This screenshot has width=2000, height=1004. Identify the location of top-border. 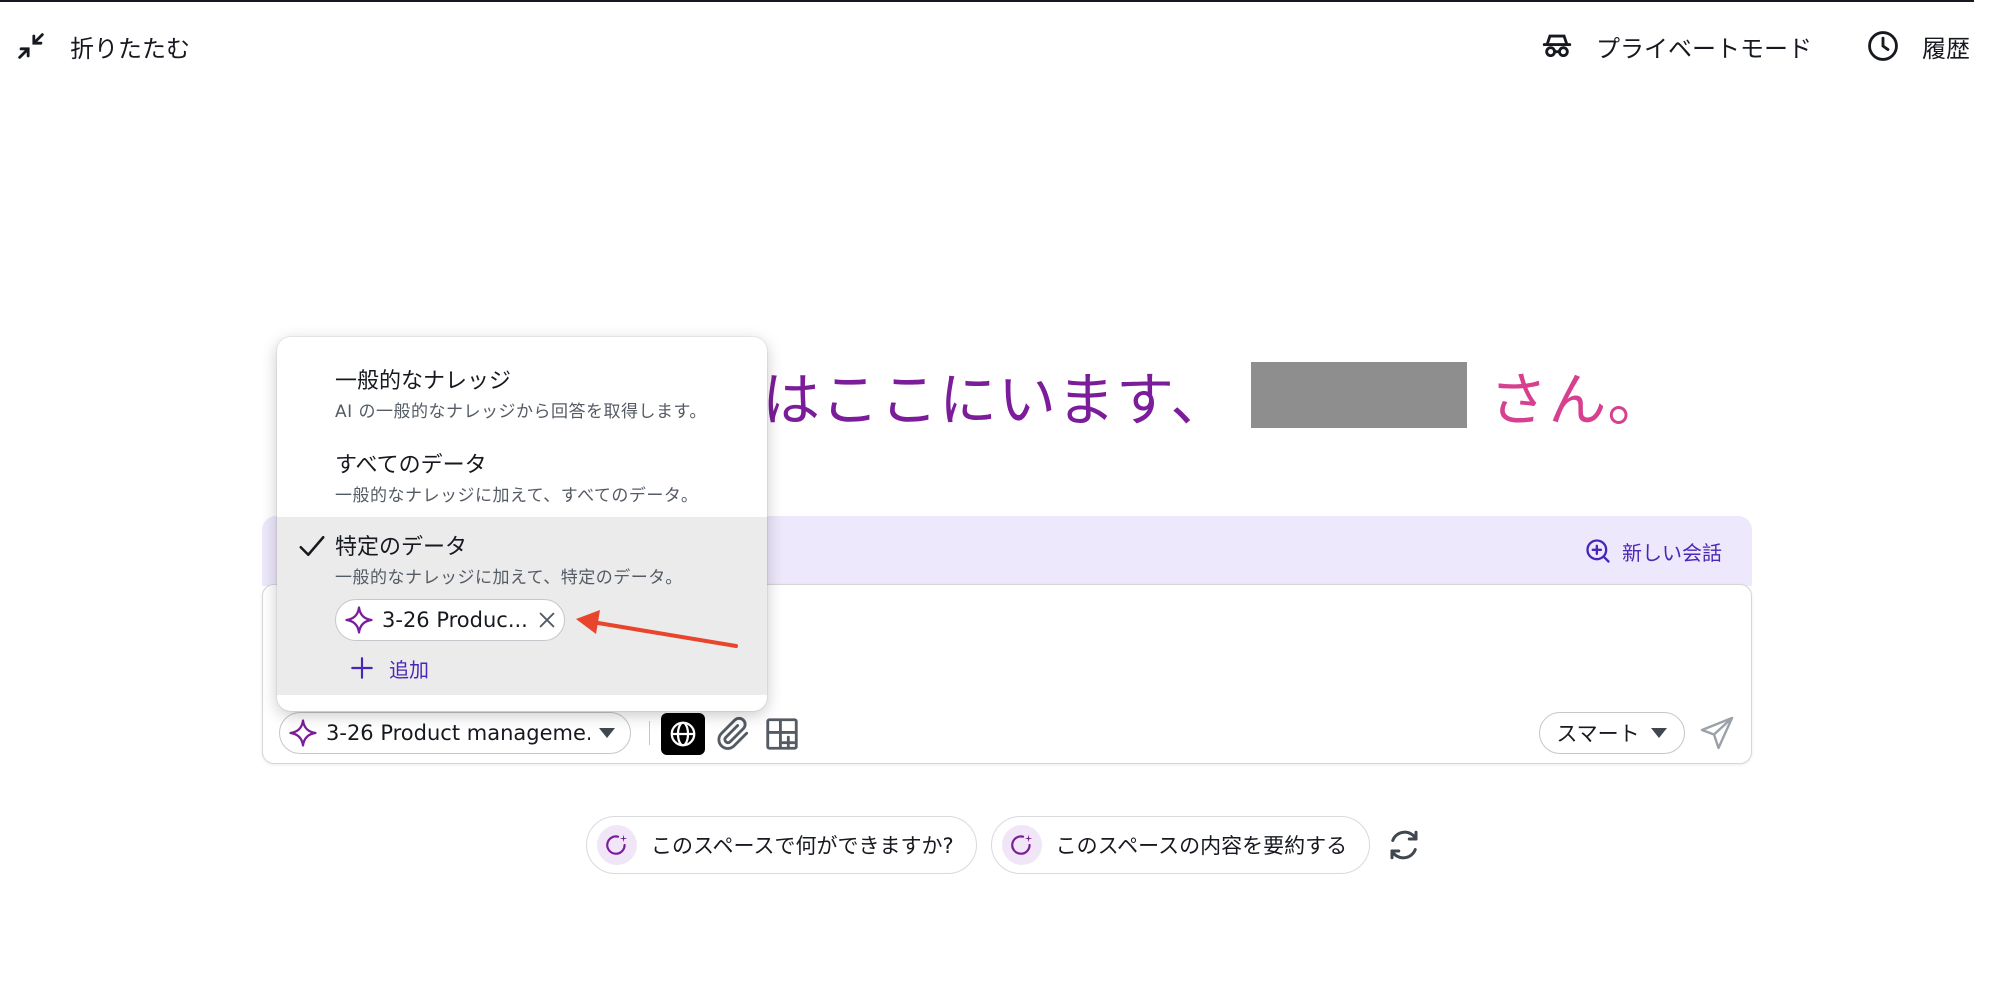
(987, 1).